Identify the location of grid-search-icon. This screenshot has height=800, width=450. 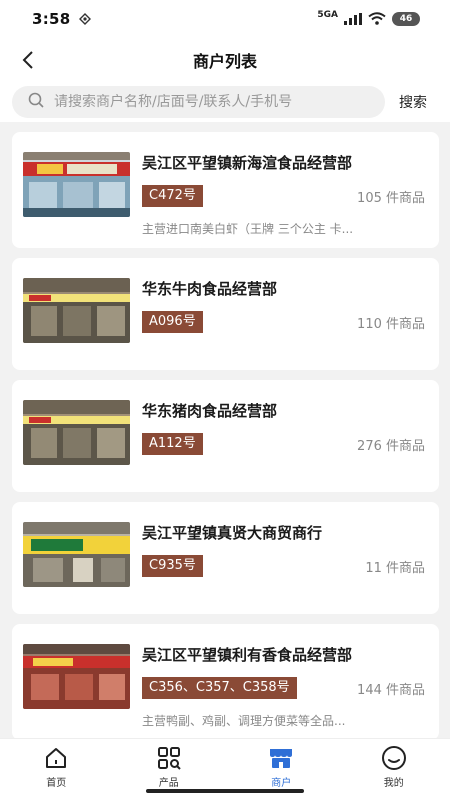
(169, 758).